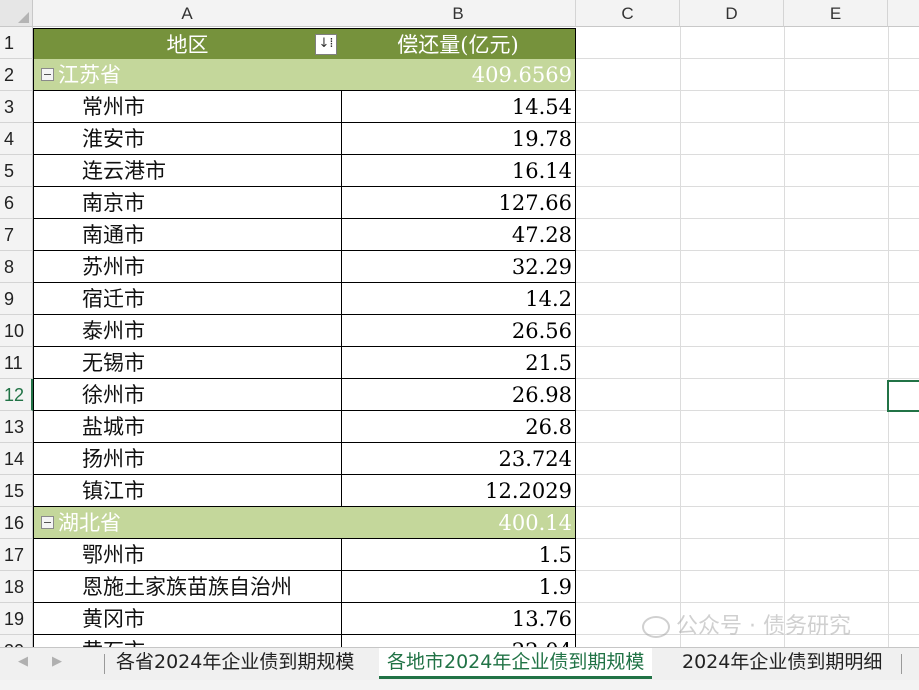  What do you see at coordinates (187, 523) in the screenshot?
I see `province-cell: 湖北省` at bounding box center [187, 523].